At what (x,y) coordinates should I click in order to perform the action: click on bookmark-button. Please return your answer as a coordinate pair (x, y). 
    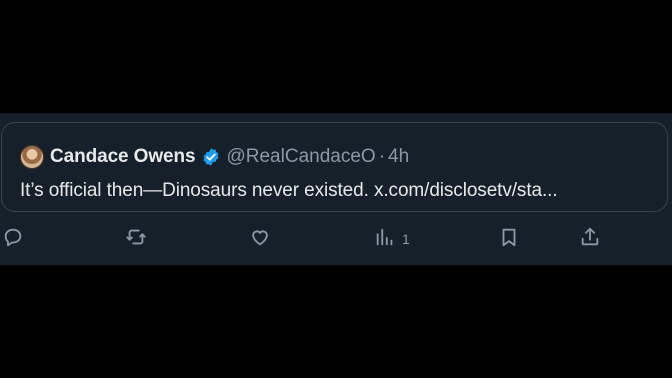
    Looking at the image, I should click on (509, 239).